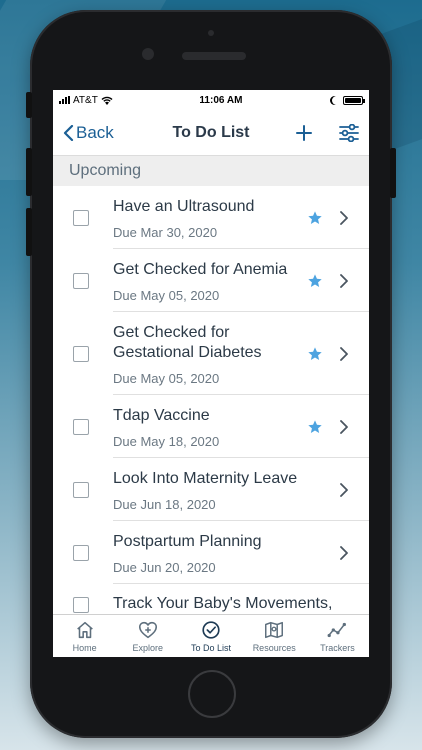 This screenshot has width=422, height=750. I want to click on todo-title: Have an Ultrasound, so click(184, 206).